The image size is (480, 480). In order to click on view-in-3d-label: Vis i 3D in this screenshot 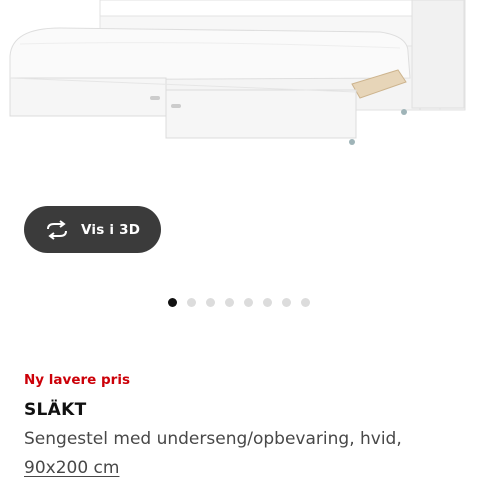, I will do `click(111, 229)`.